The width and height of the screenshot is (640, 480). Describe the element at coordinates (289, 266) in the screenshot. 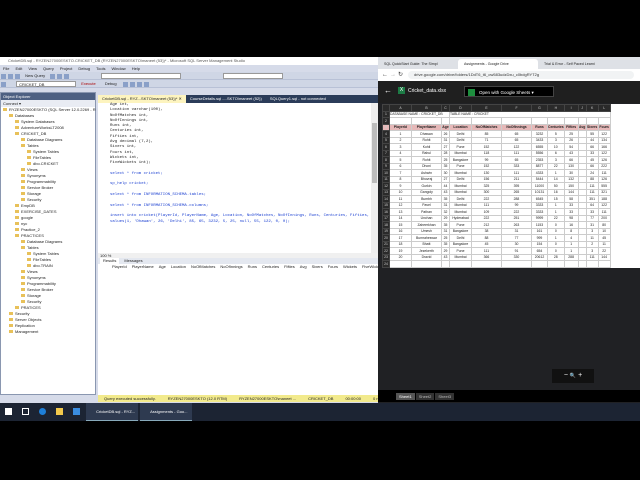

I see `result-column-header: Fifties` at that location.